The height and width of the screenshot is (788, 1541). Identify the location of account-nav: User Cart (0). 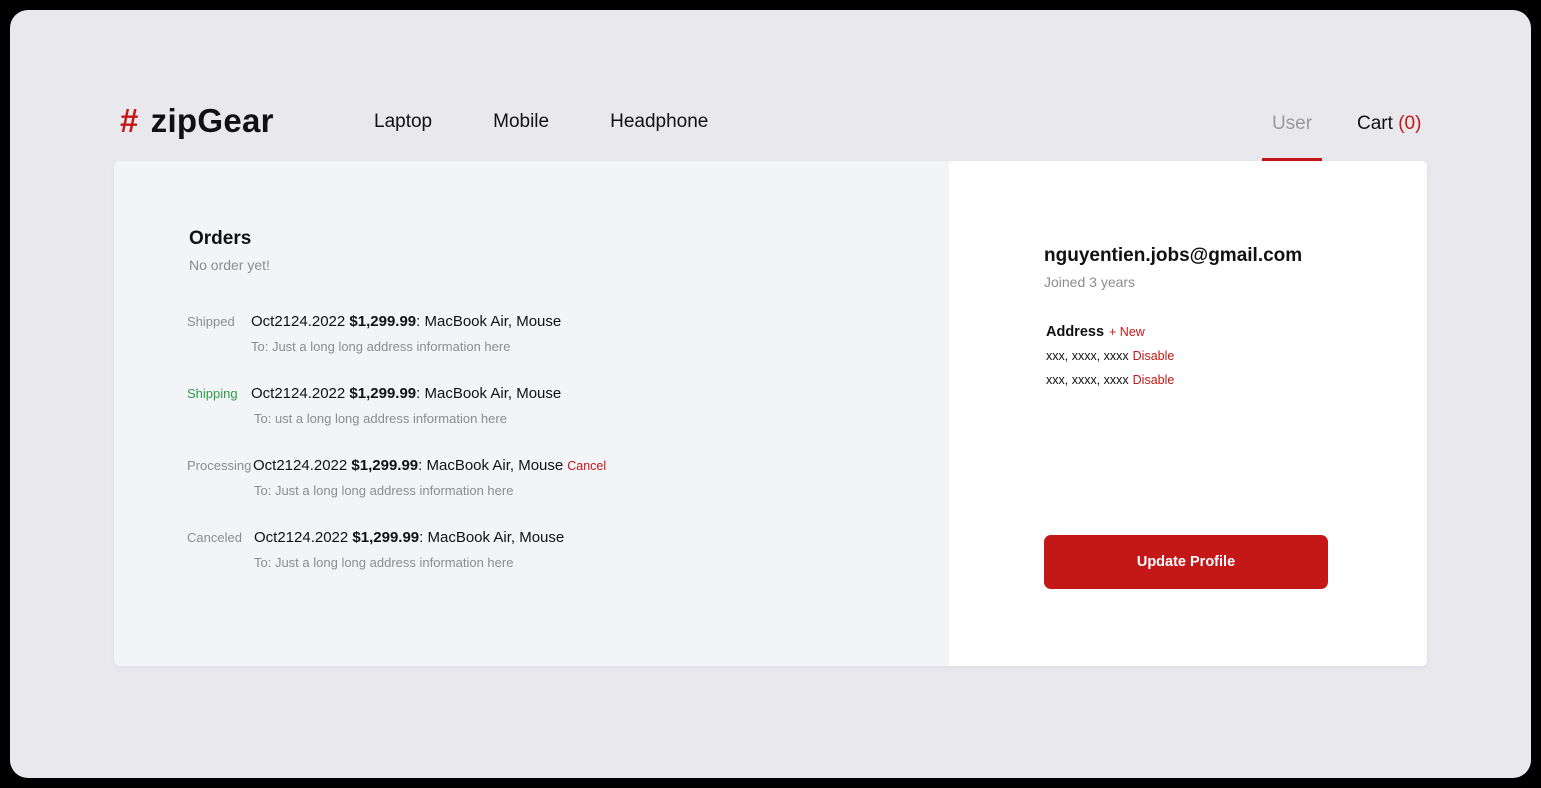
(1341, 137).